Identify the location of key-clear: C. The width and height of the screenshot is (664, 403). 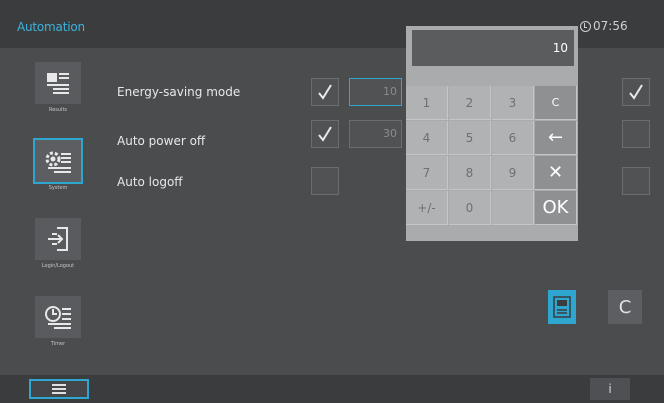
(556, 103).